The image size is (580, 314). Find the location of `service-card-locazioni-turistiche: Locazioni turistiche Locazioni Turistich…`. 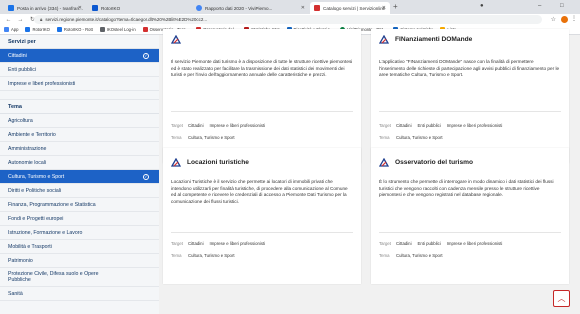

service-card-locazioni-turistiche: Locazioni turistiche Locazioni Turistich… is located at coordinates (262, 216).